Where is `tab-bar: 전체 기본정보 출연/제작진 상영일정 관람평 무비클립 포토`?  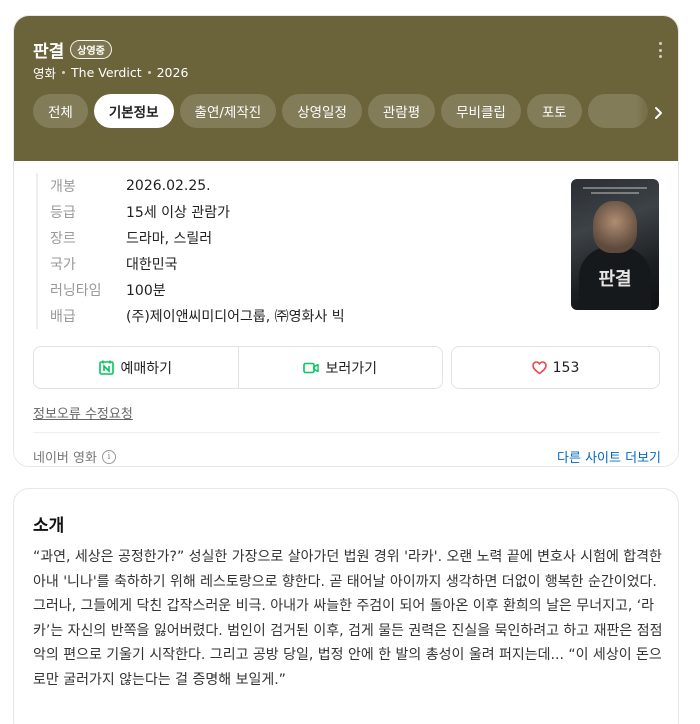 tab-bar: 전체 기본정보 출연/제작진 상영일정 관람평 무비클립 포토 is located at coordinates (343, 111).